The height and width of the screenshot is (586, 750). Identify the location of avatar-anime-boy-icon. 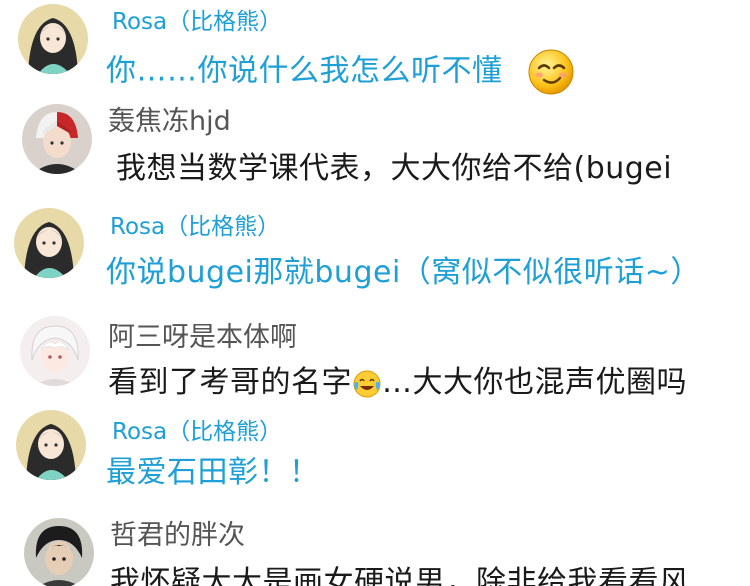
(57, 139).